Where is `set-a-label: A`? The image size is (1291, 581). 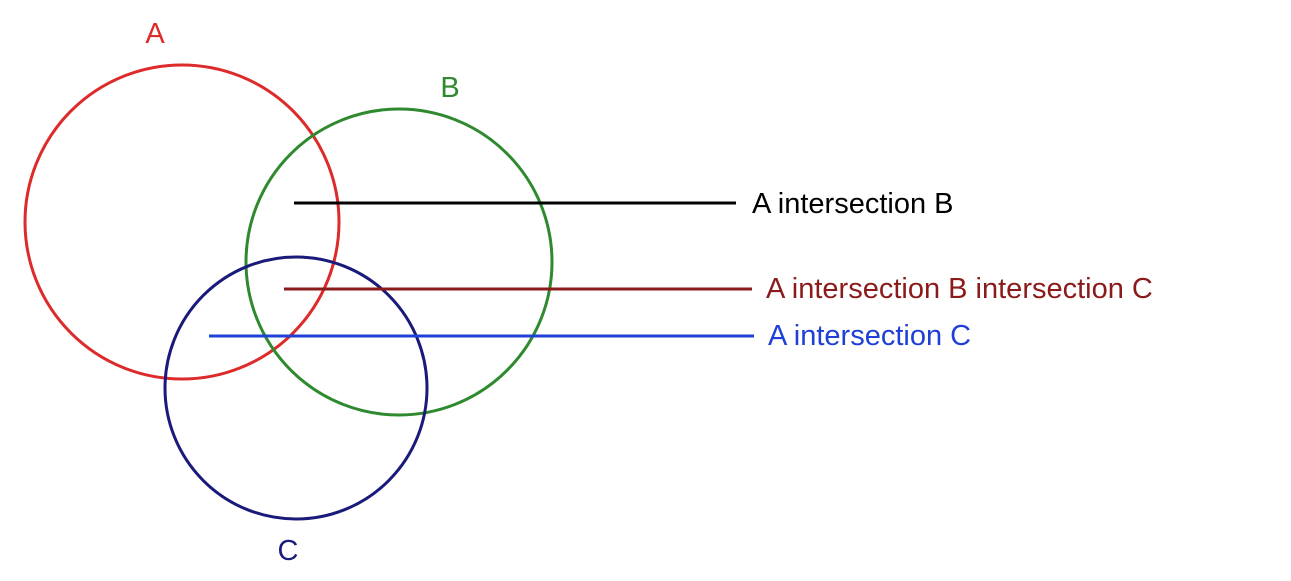 set-a-label: A is located at coordinates (155, 34).